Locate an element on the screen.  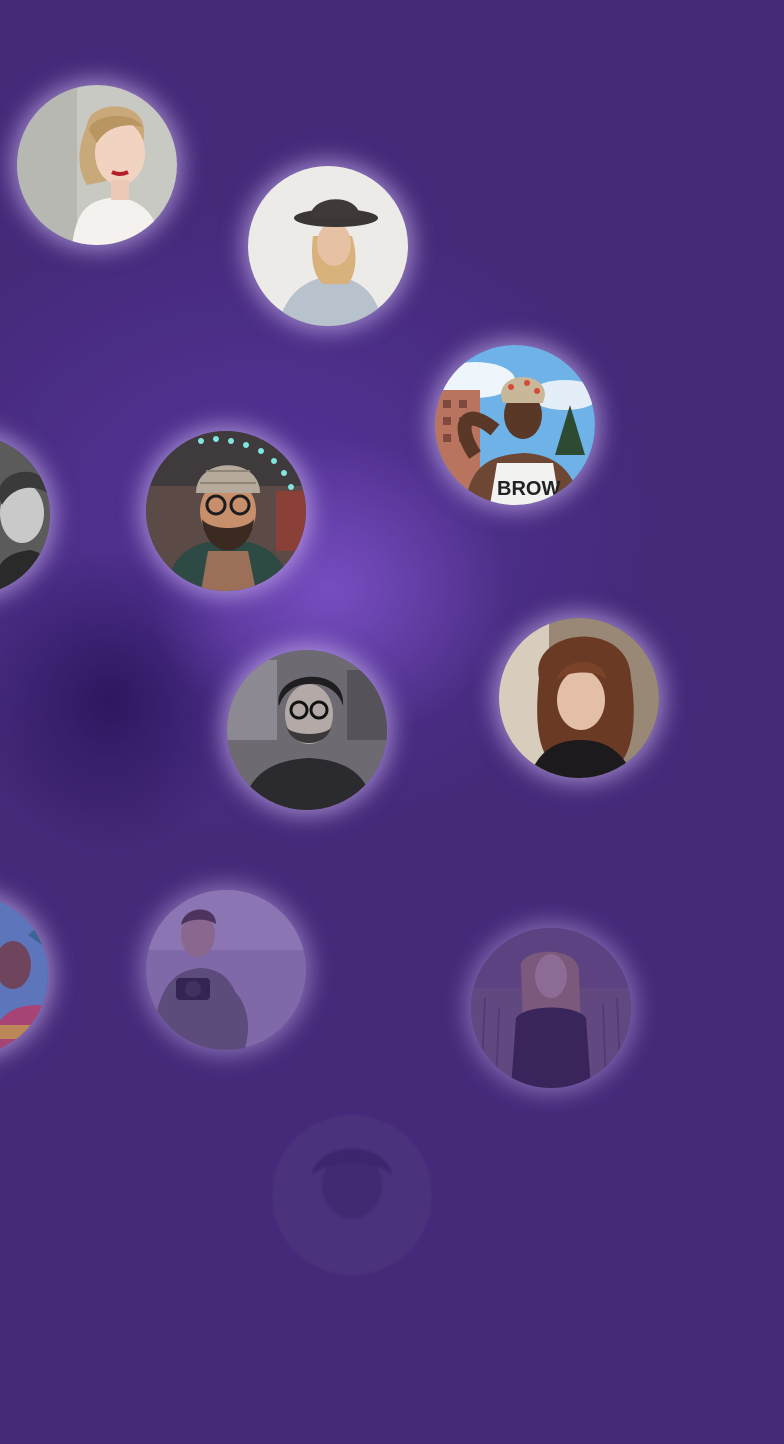
woman-curly-hair-avatar is located at coordinates (579, 698).